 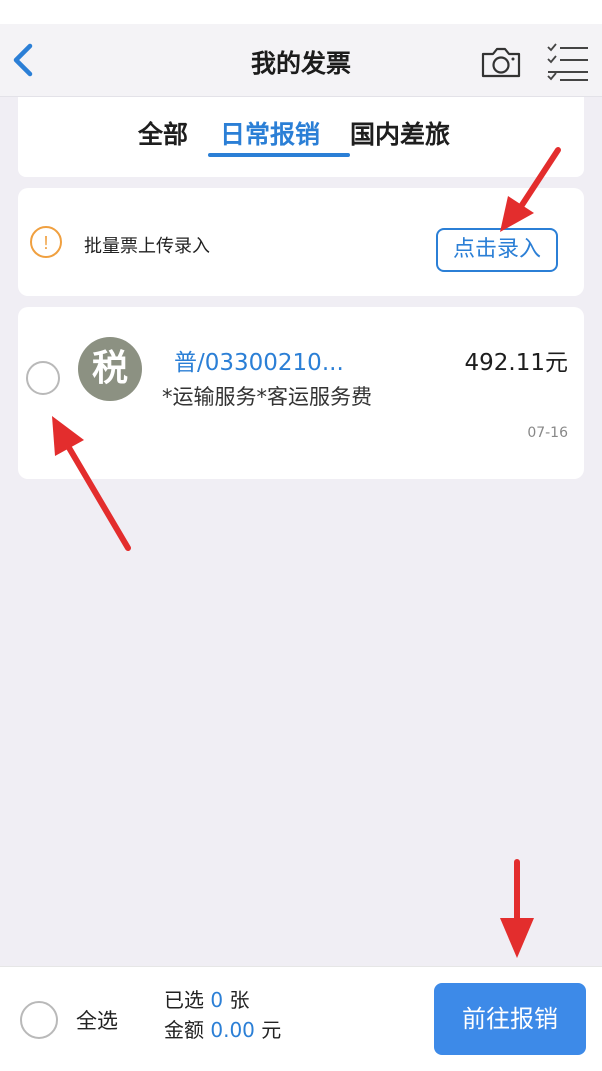 I want to click on go-reimburse-button: 前往报销, so click(x=510, y=1019).